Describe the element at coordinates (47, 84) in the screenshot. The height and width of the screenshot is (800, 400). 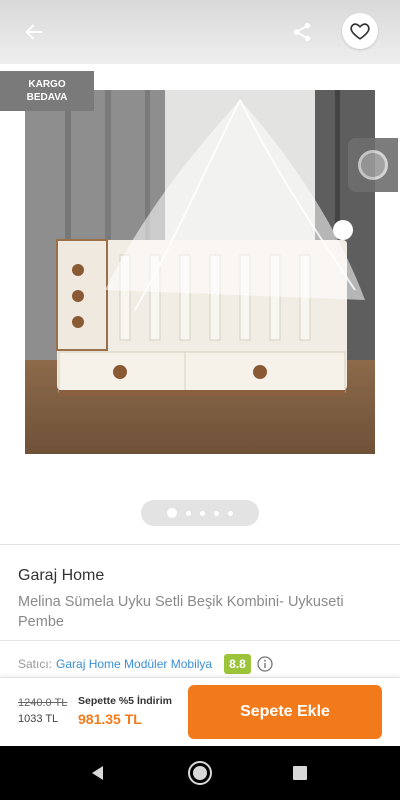
I see `badge-line-1: KARGO` at that location.